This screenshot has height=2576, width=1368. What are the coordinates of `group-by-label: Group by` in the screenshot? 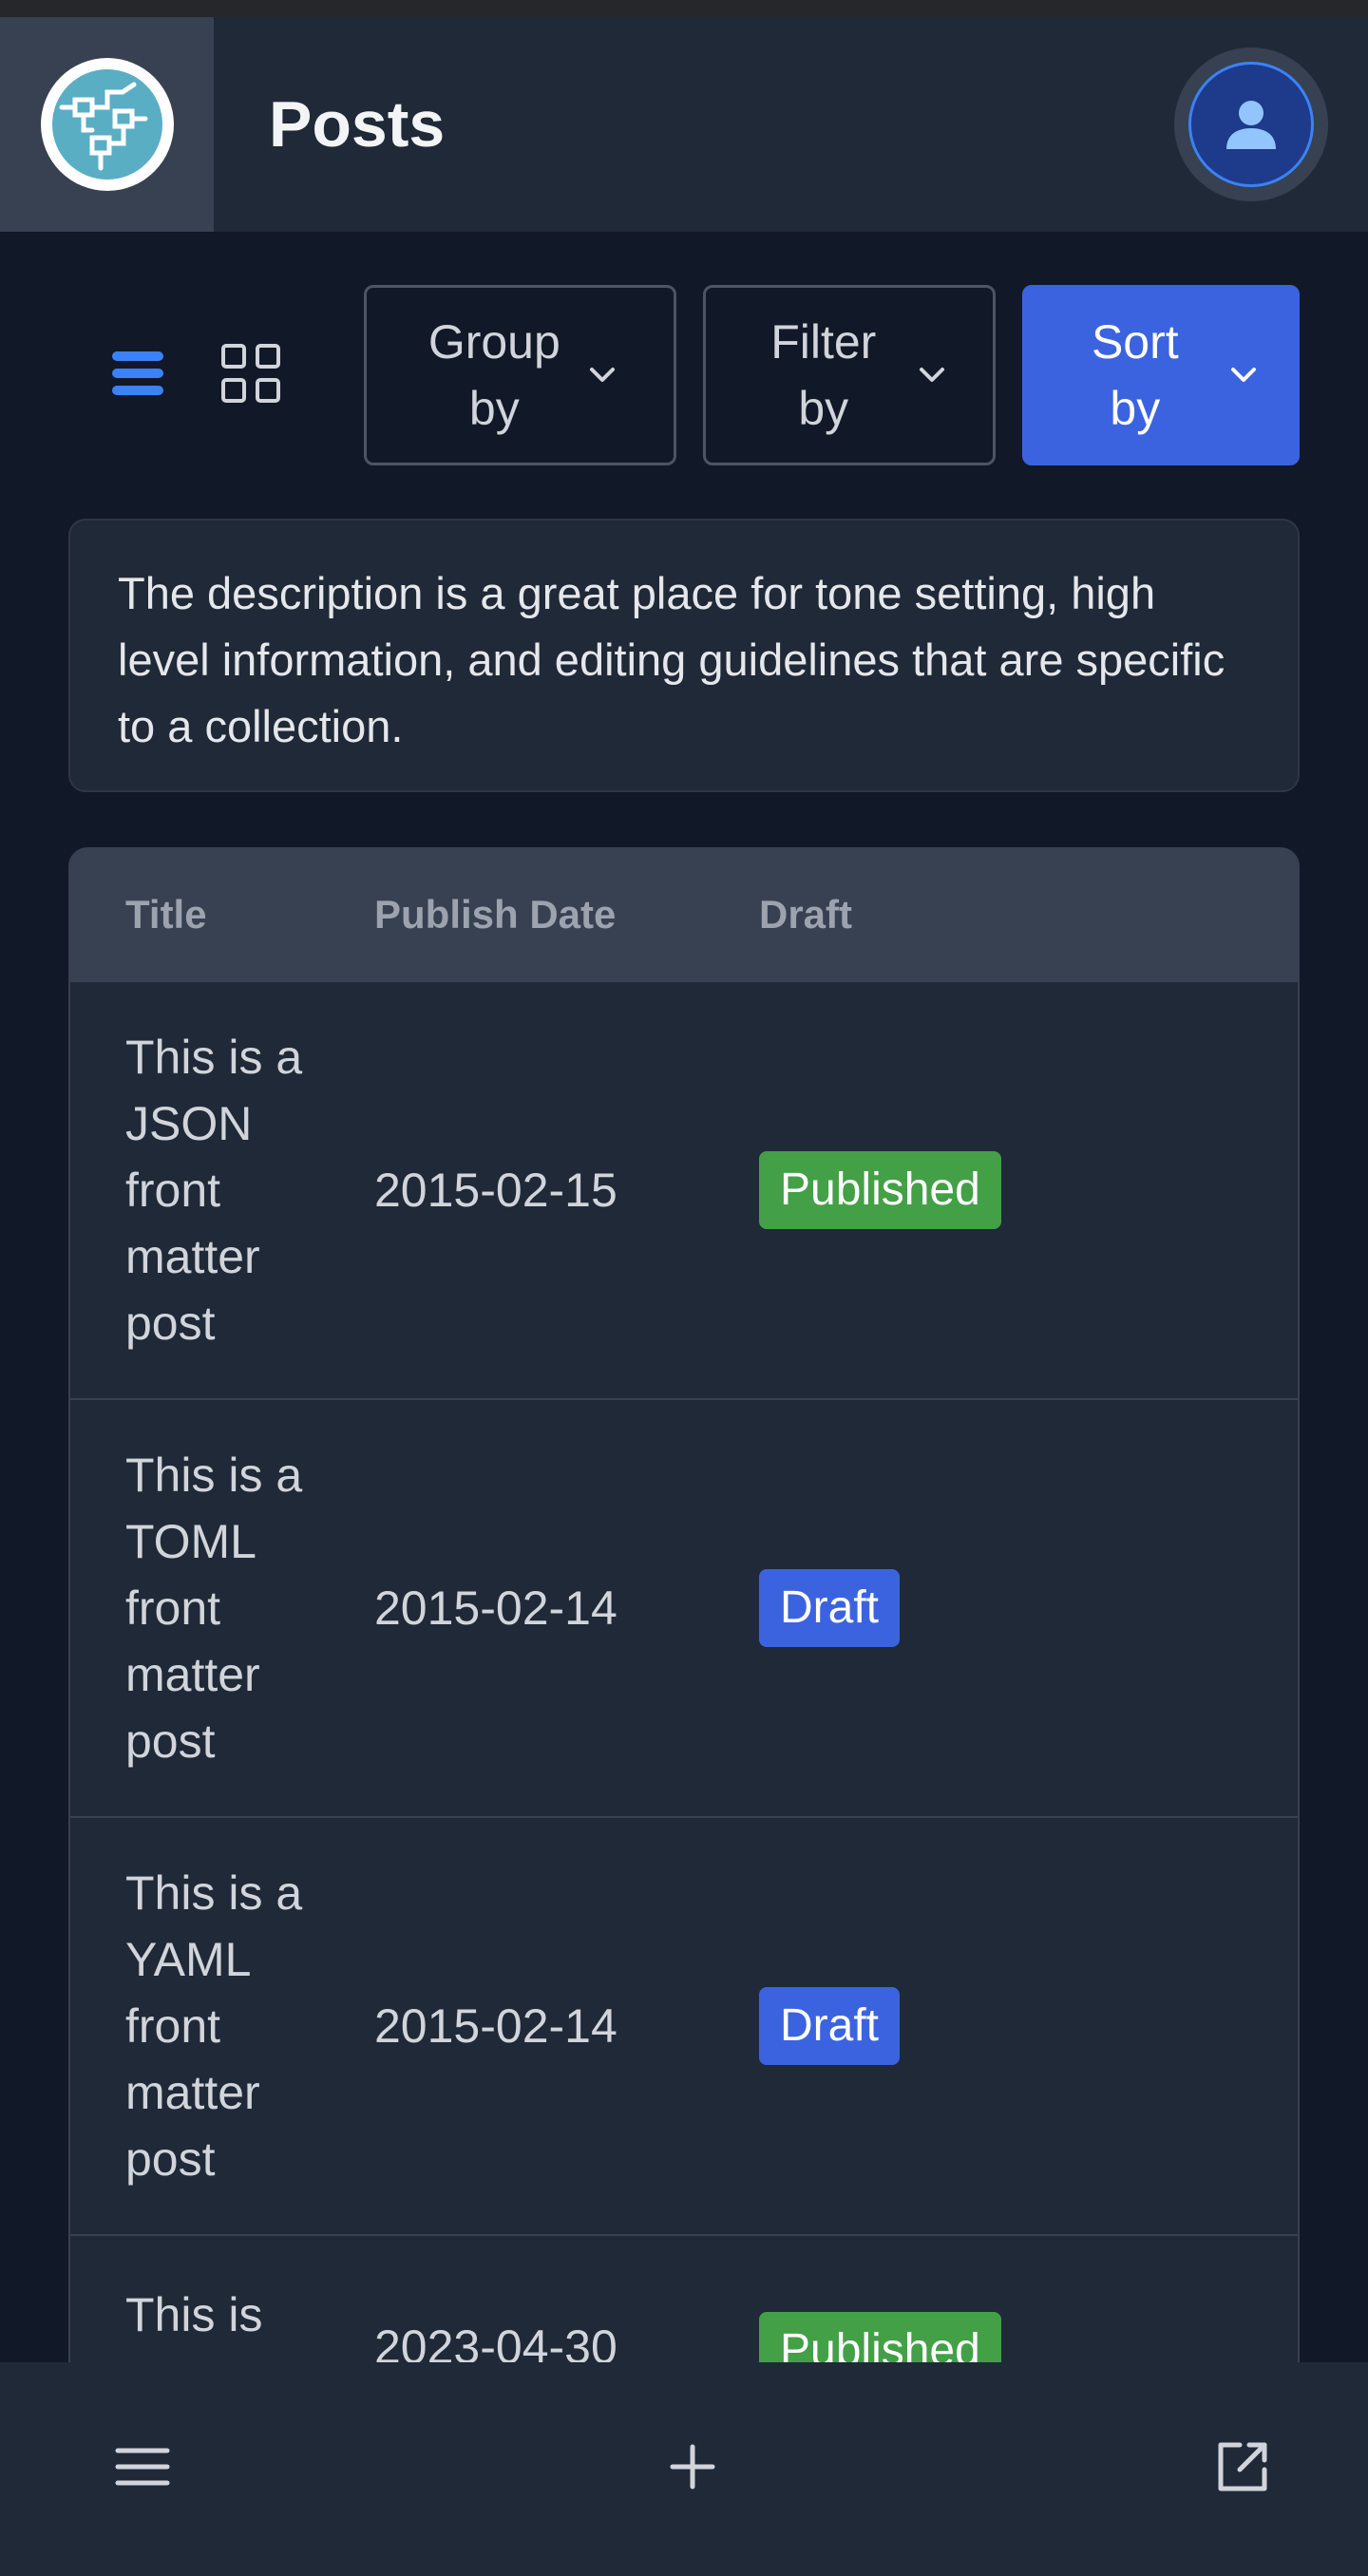 It's located at (494, 375).